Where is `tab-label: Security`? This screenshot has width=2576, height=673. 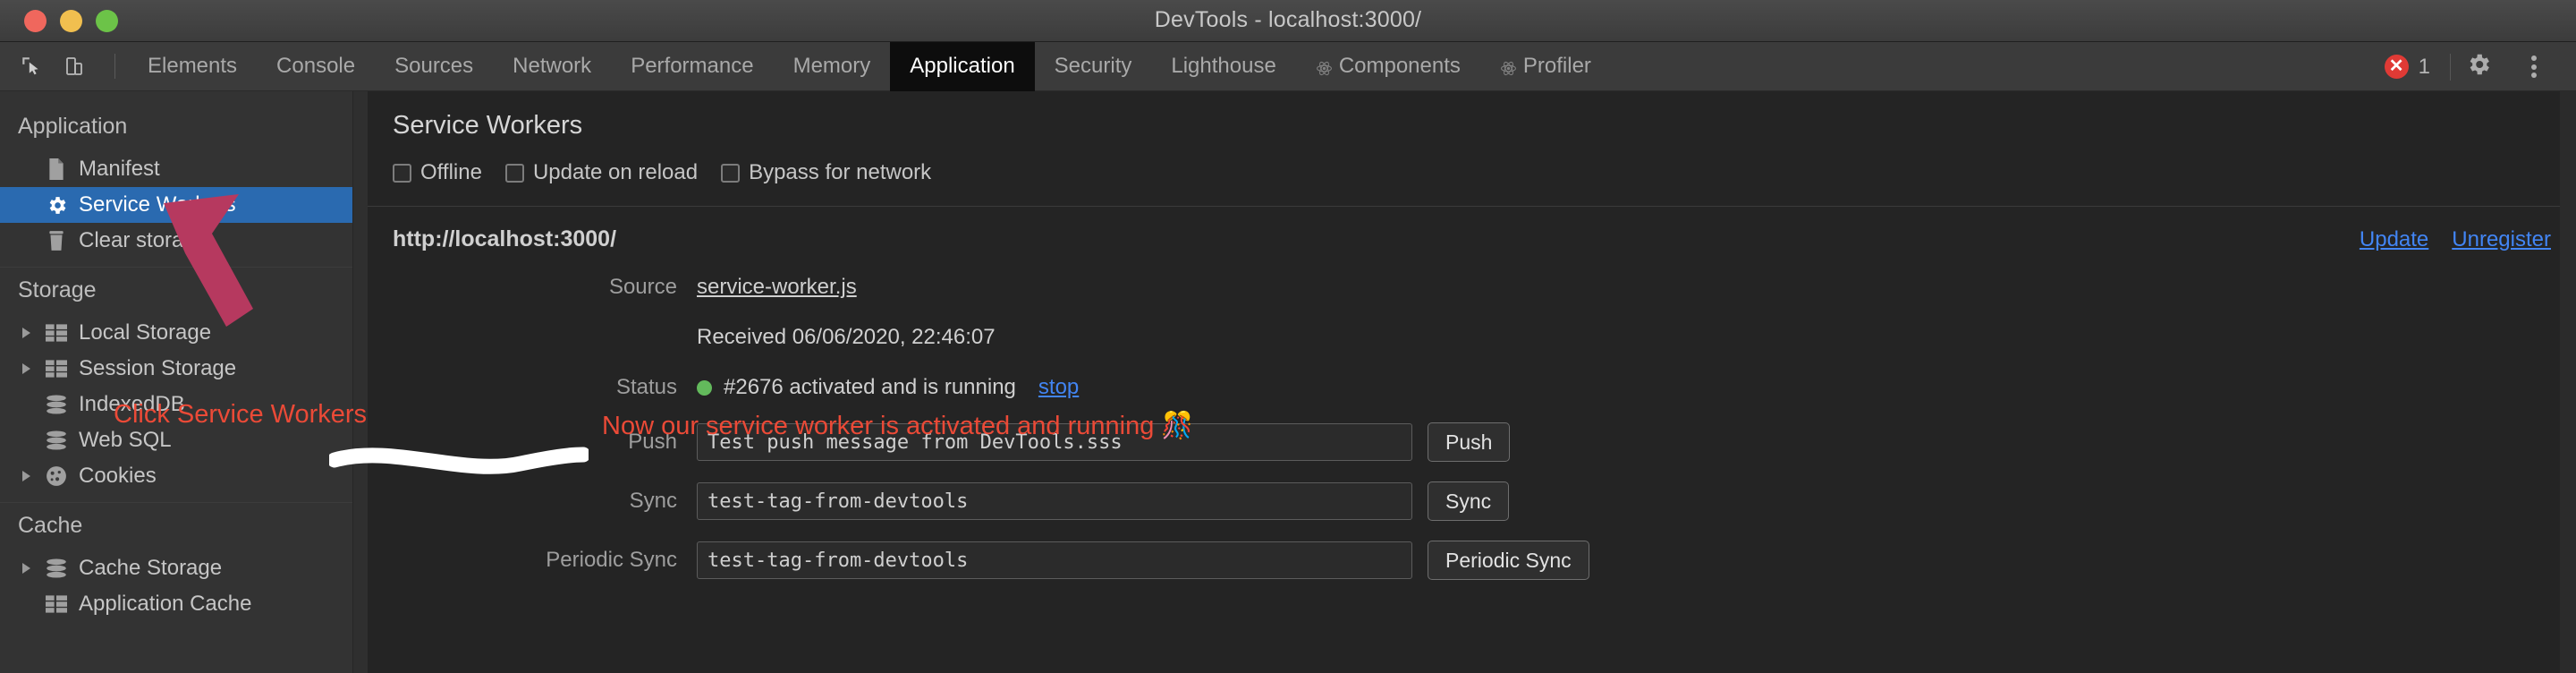 tab-label: Security is located at coordinates (1093, 66).